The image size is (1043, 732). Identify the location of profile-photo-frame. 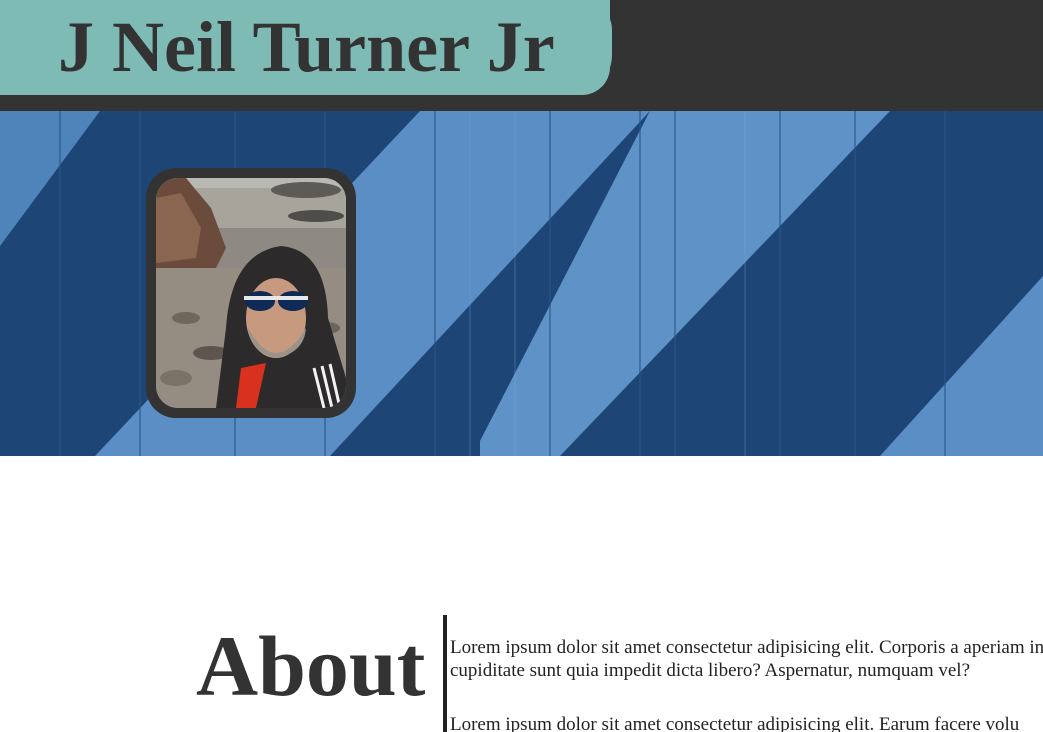
(251, 293).